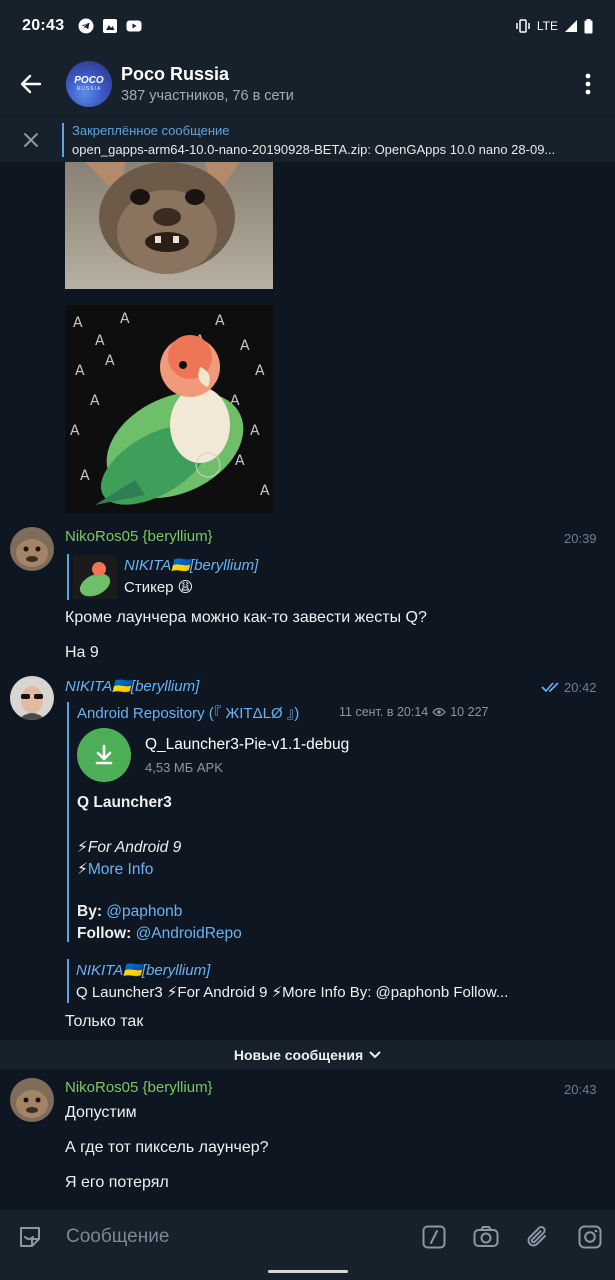  Describe the element at coordinates (144, 911) in the screenshot. I see `author-link: @paphonb` at that location.